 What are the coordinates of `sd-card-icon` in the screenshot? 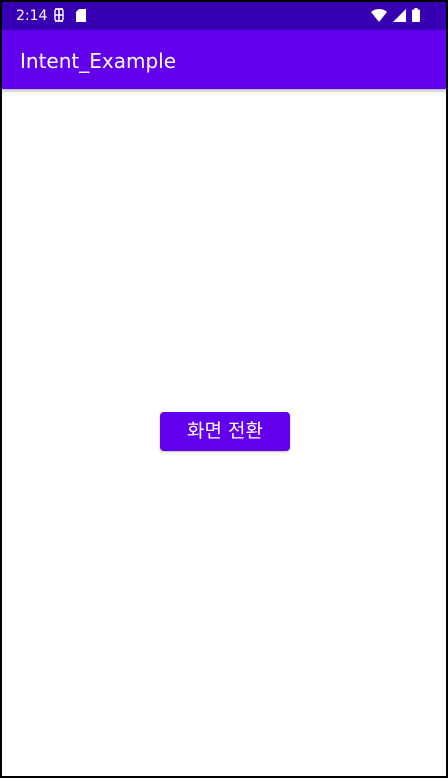 It's located at (81, 16).